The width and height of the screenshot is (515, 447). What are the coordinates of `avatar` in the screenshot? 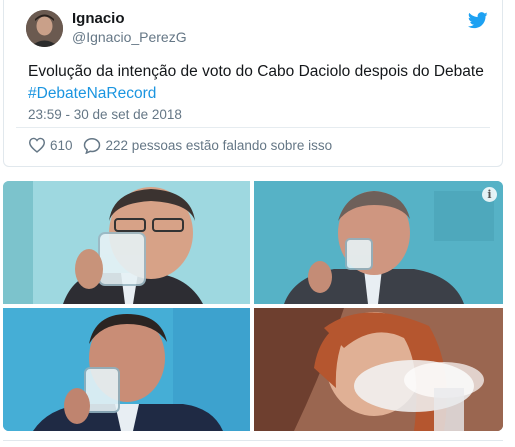 It's located at (44, 28).